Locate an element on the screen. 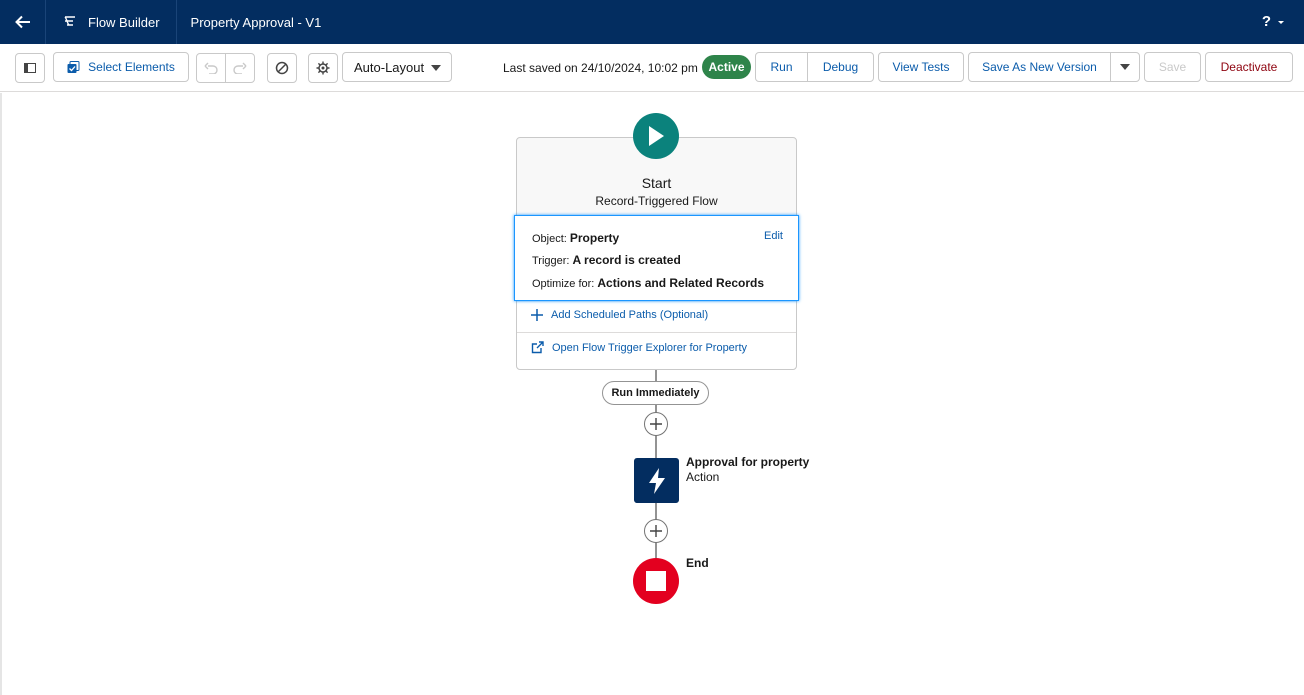  debug-button: Debug is located at coordinates (840, 67).